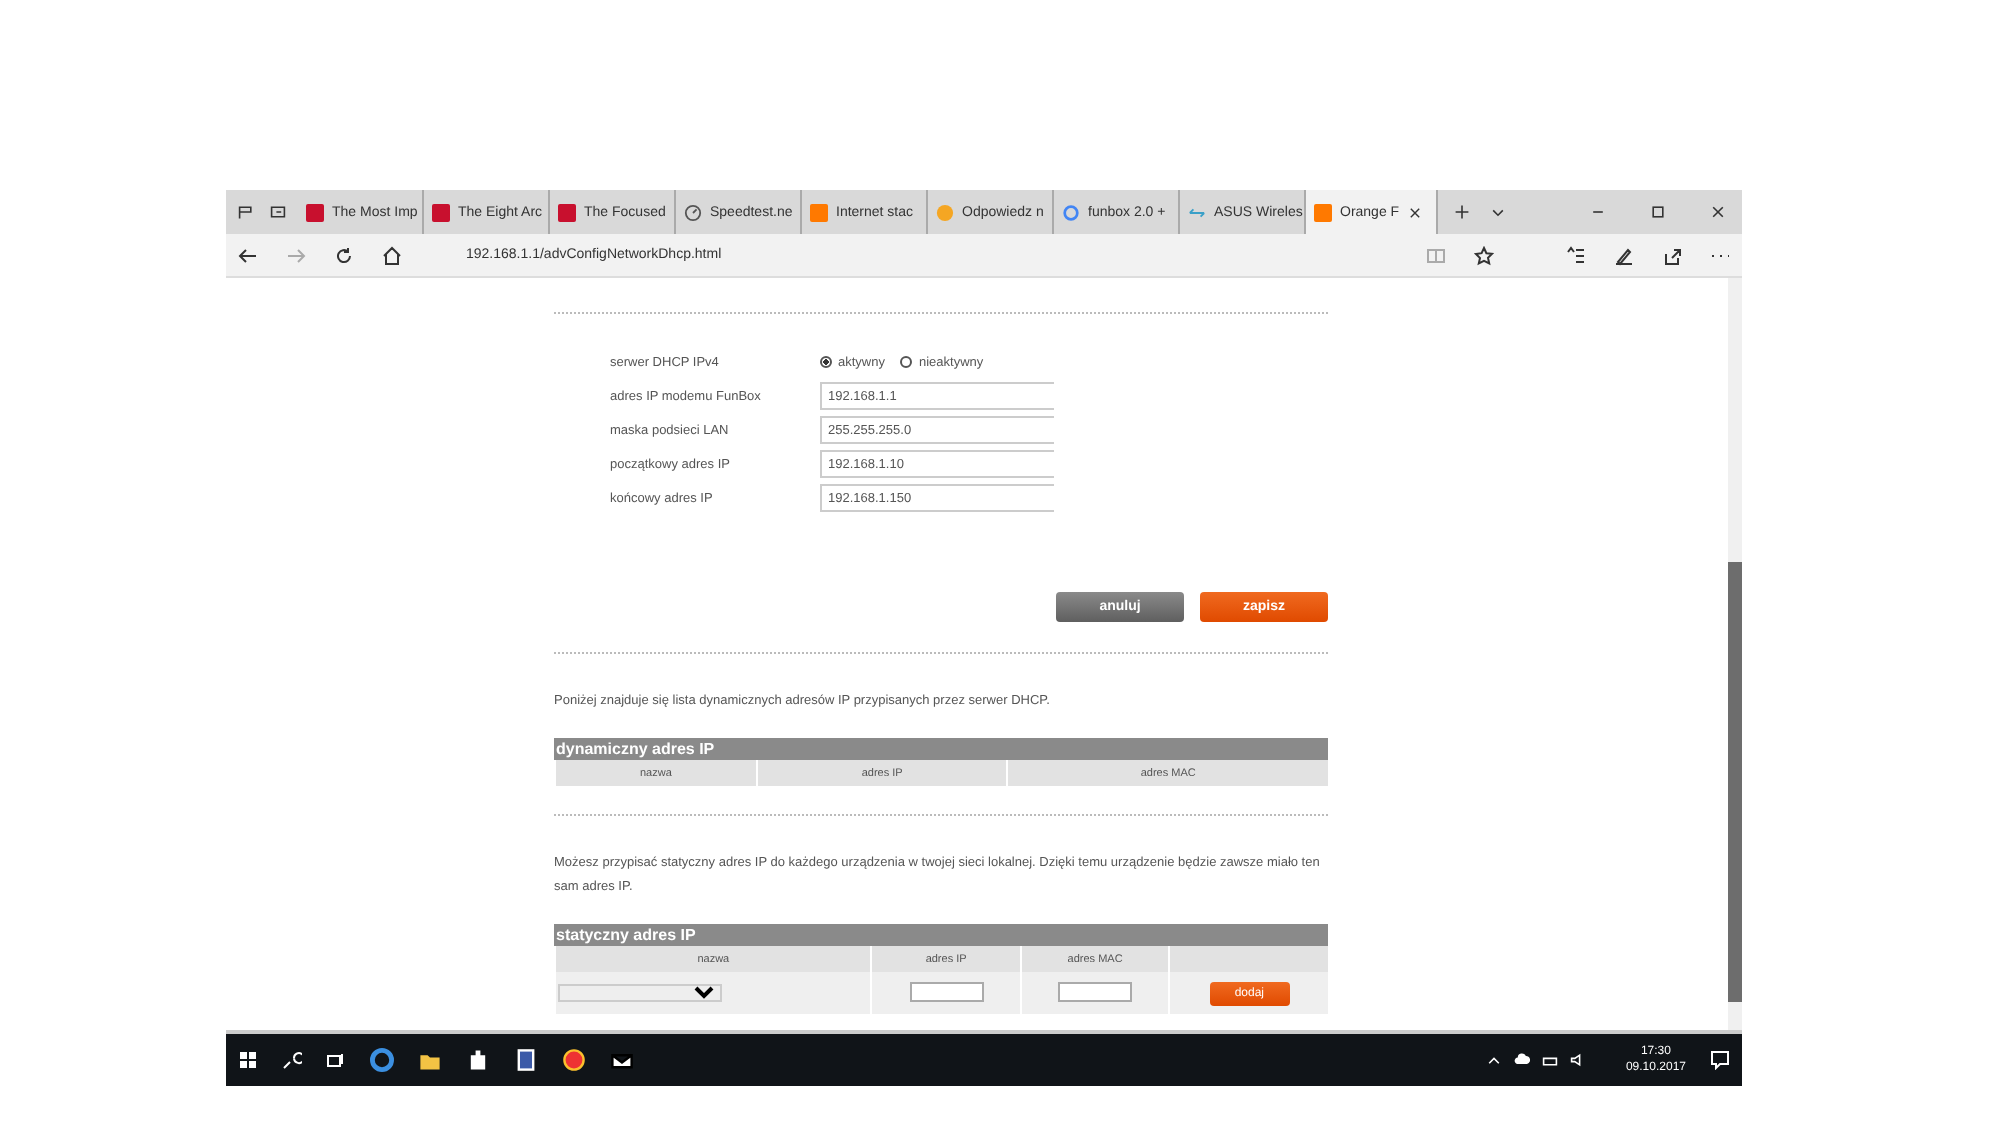 The image size is (1998, 1124). I want to click on device-select, so click(640, 993).